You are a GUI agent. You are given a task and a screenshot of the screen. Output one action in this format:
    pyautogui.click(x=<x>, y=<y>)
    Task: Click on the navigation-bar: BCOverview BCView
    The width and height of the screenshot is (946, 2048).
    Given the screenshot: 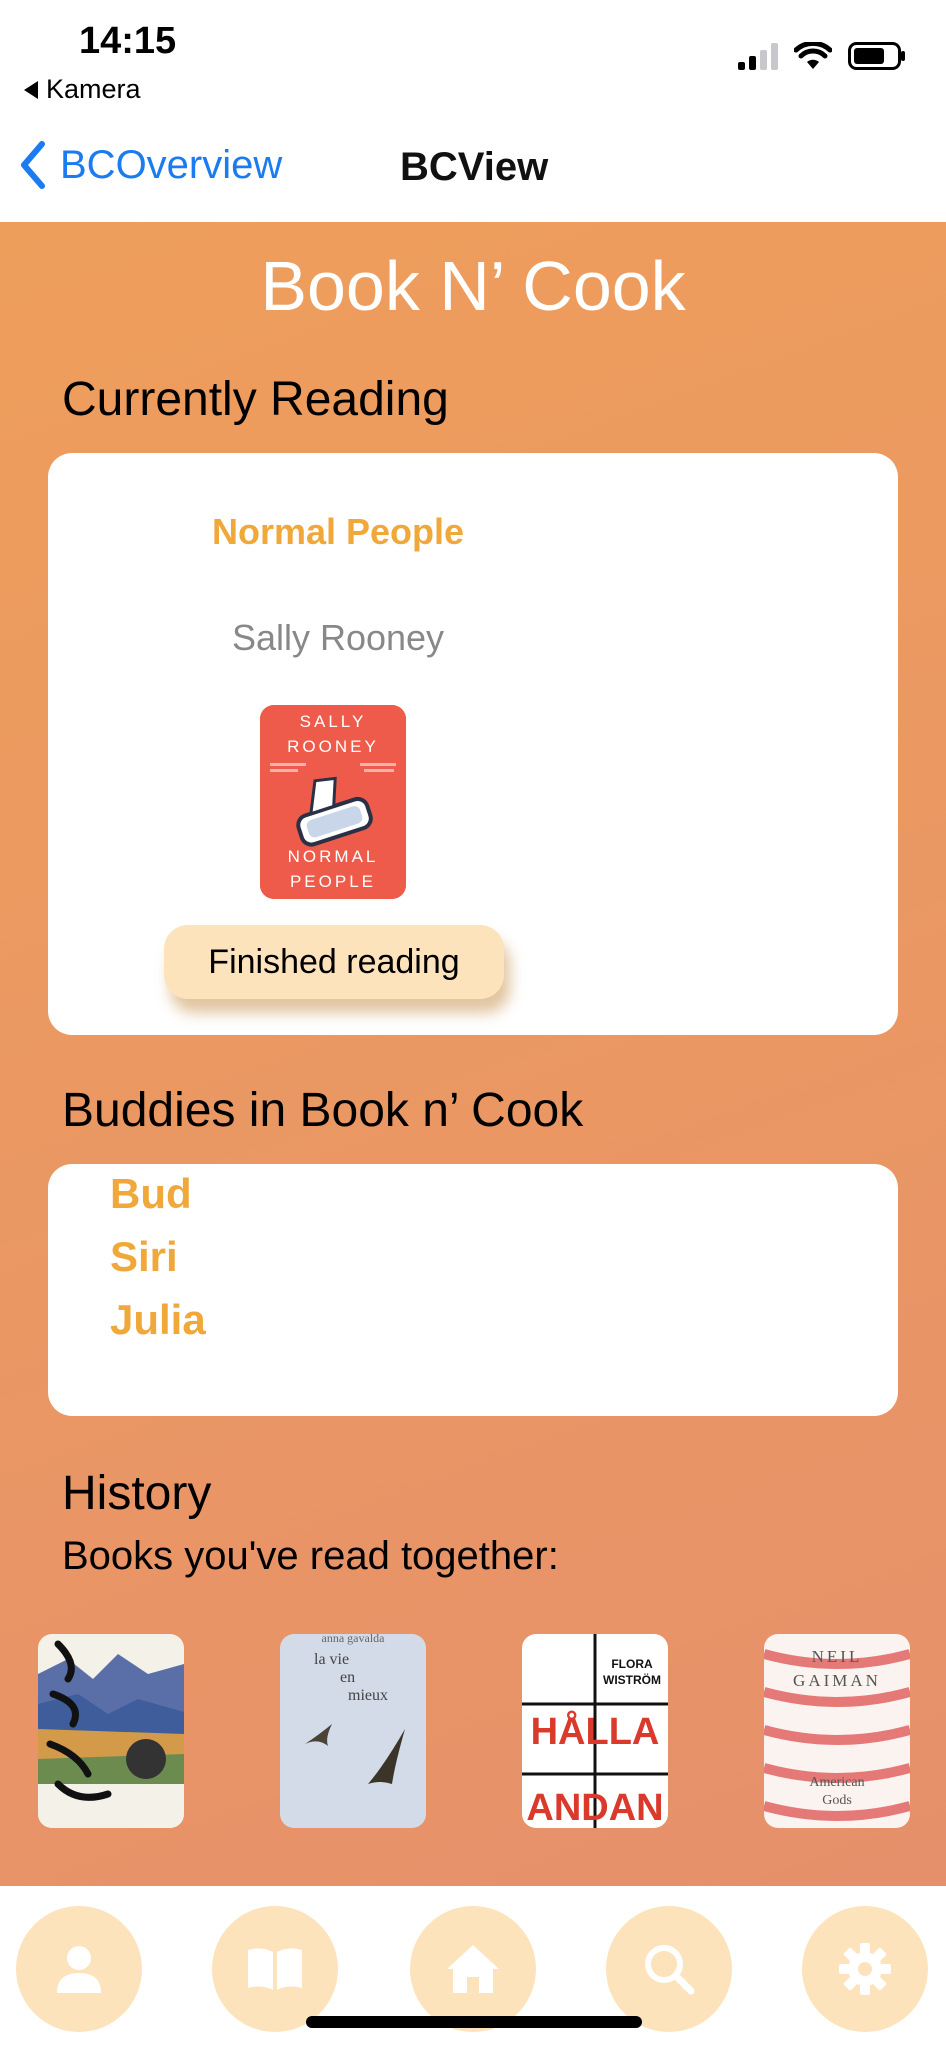 What is the action you would take?
    pyautogui.click(x=473, y=168)
    